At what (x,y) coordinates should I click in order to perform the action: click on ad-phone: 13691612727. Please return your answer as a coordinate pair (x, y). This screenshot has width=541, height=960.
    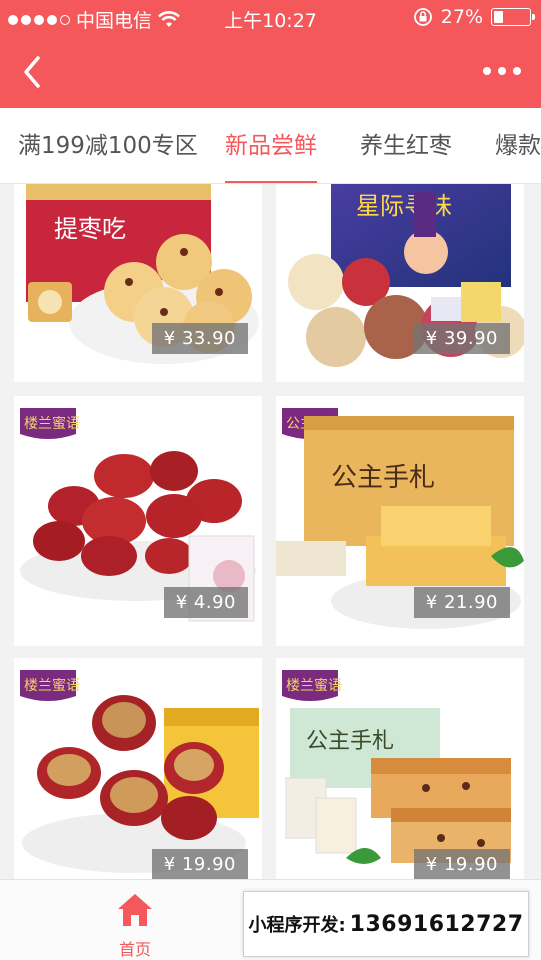
    Looking at the image, I should click on (436, 924).